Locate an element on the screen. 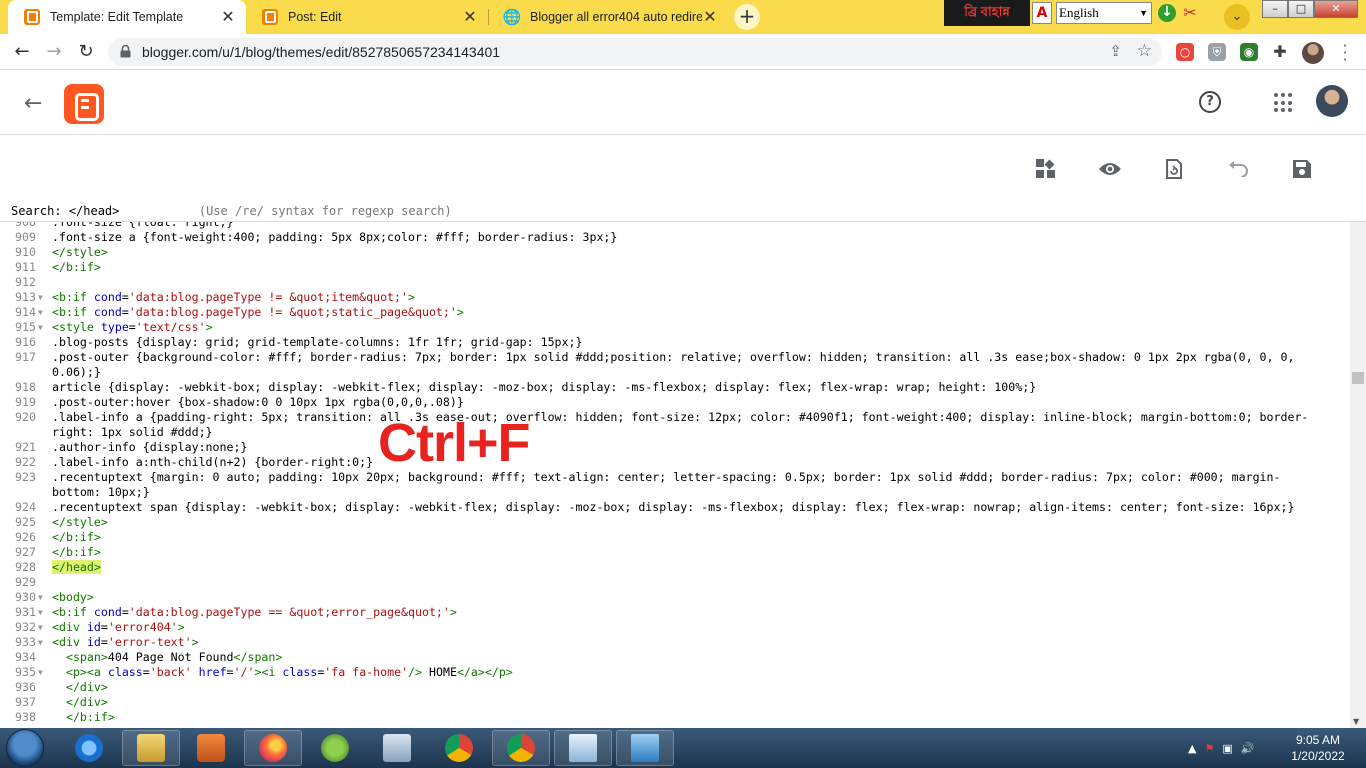 The width and height of the screenshot is (1366, 768). profile-avatar is located at coordinates (1313, 53).